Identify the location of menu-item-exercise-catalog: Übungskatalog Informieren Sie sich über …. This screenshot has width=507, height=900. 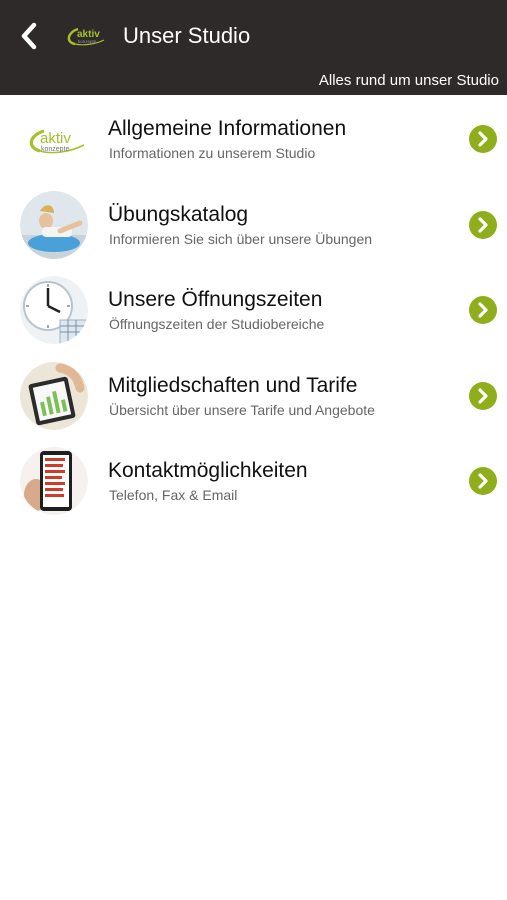
(253, 225).